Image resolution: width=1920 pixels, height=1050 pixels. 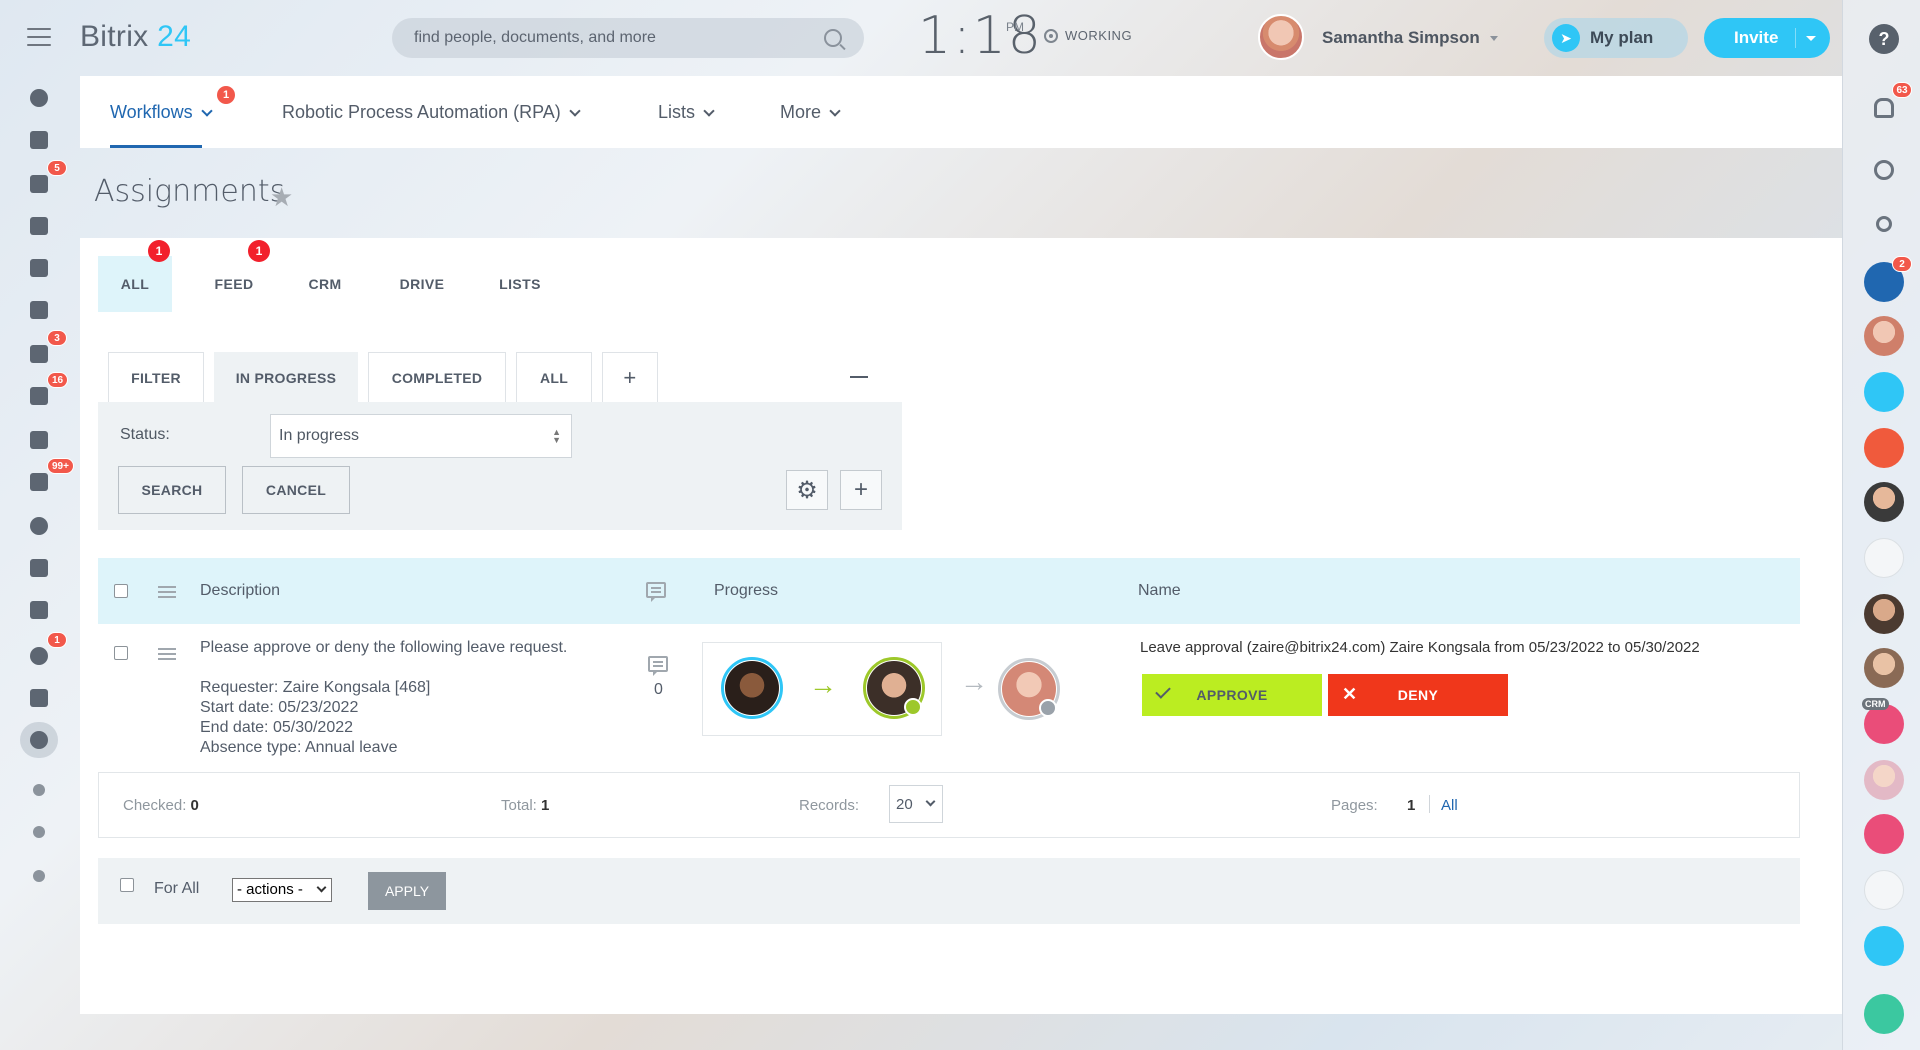 What do you see at coordinates (1888, 279) in the screenshot?
I see `group-chat-avatar: 2` at bounding box center [1888, 279].